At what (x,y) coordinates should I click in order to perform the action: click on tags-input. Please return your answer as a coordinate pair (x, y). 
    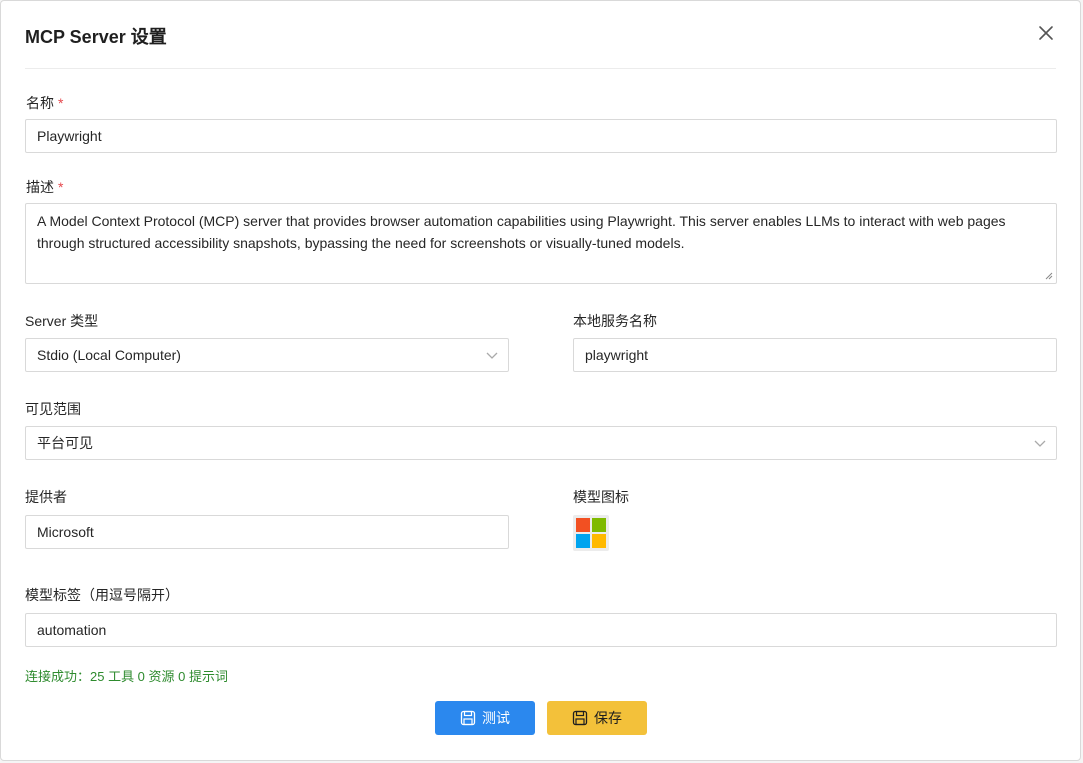
    Looking at the image, I should click on (541, 630).